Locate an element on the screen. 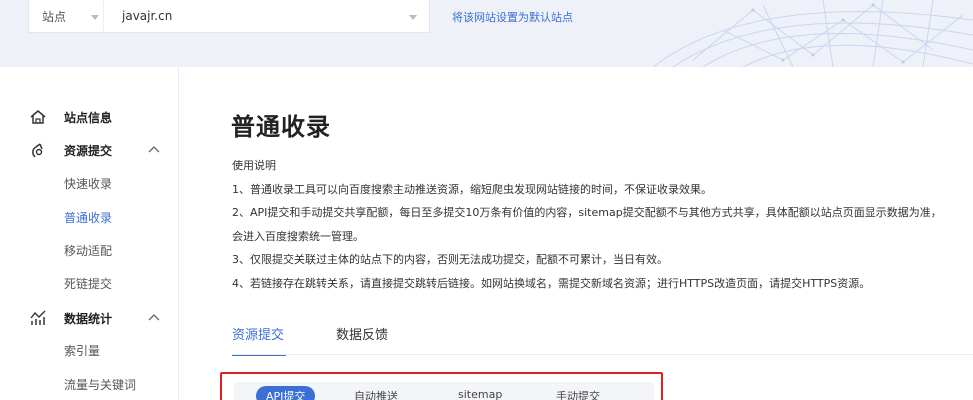 The width and height of the screenshot is (973, 400). home-icon is located at coordinates (38, 117).